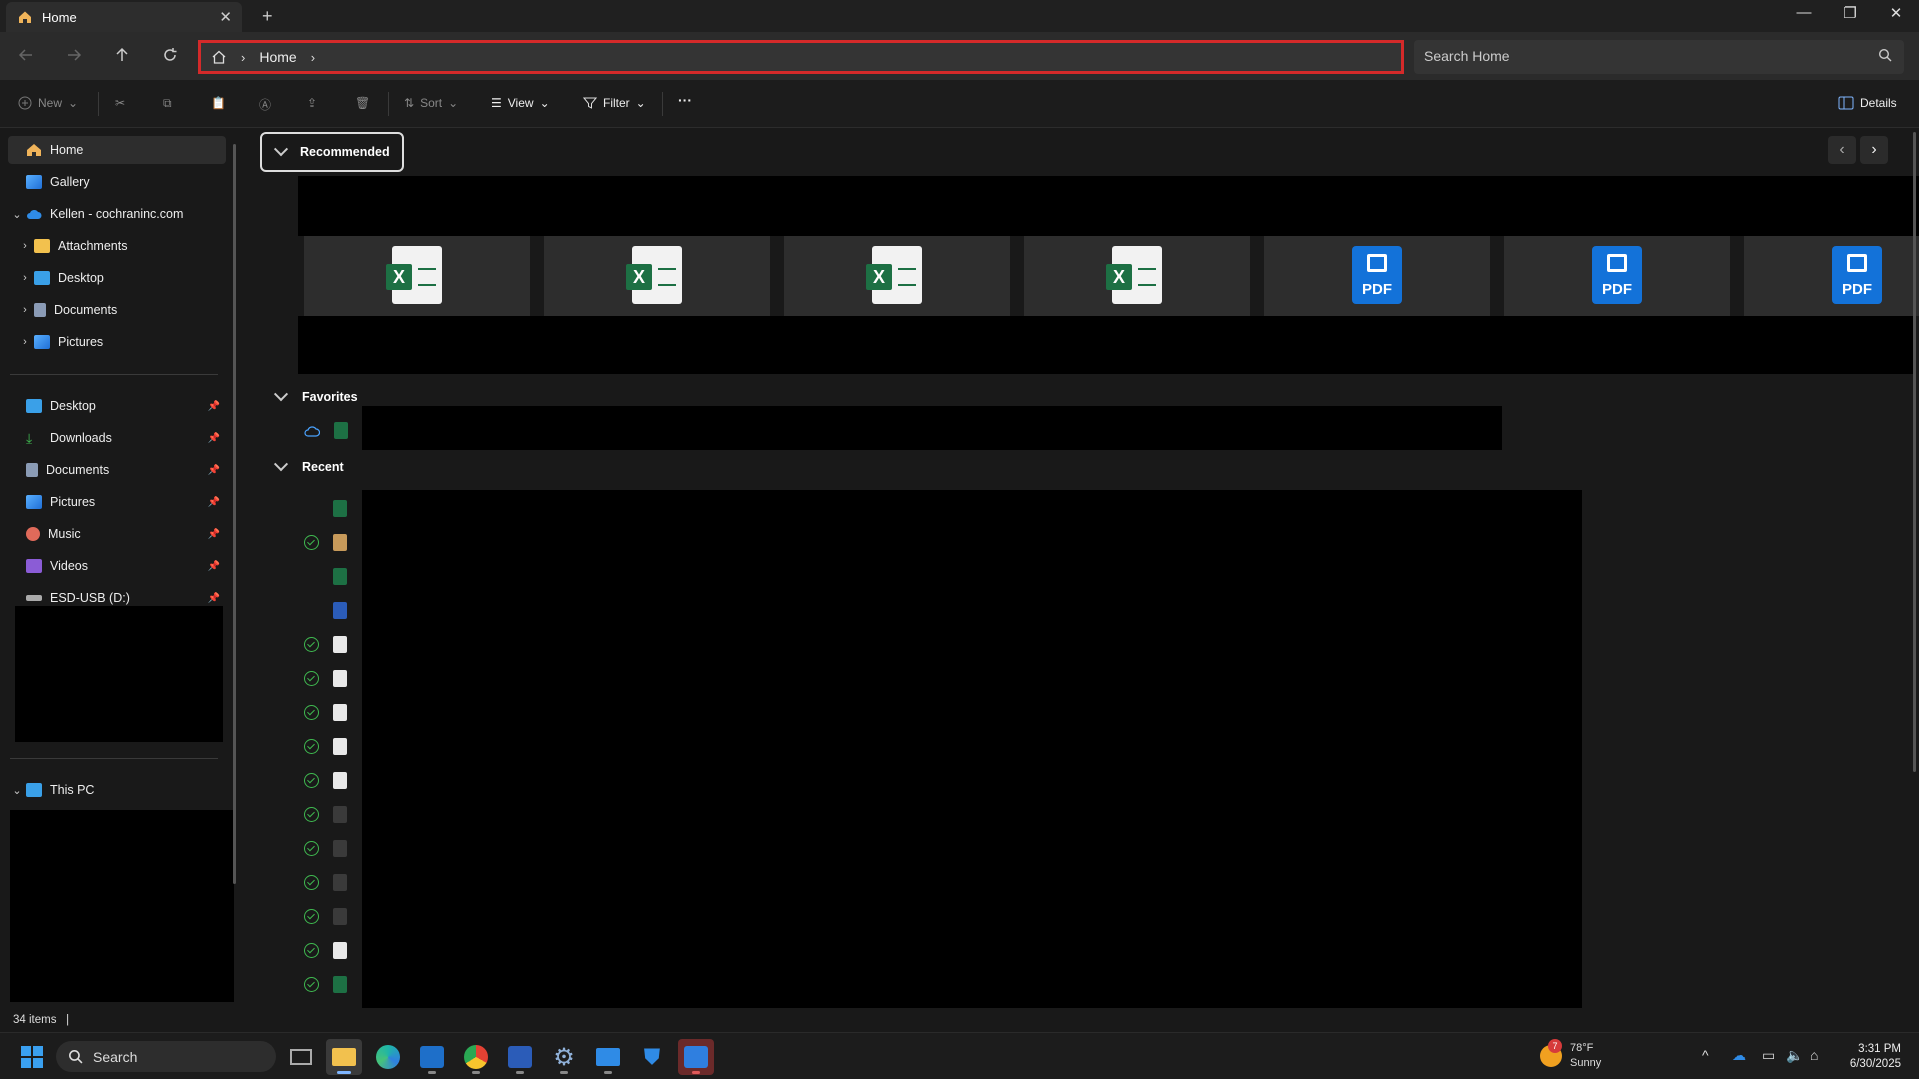 This screenshot has height=1079, width=1919. What do you see at coordinates (1659, 57) in the screenshot?
I see `search-input: Search Home` at bounding box center [1659, 57].